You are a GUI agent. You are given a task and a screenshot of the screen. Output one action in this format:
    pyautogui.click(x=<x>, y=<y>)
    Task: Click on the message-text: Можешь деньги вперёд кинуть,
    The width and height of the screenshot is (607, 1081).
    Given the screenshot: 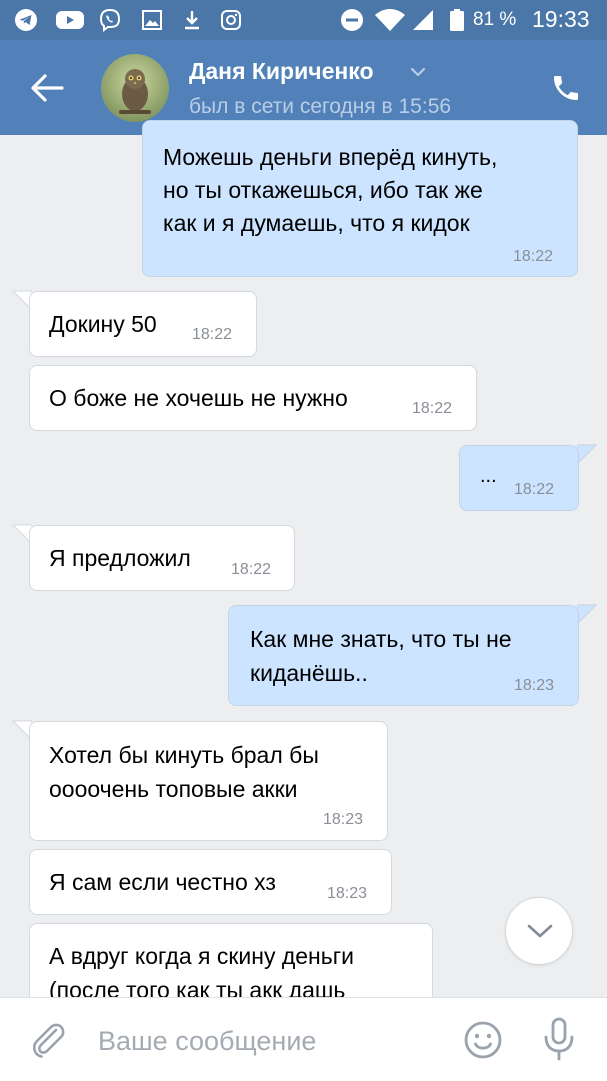 What is the action you would take?
    pyautogui.click(x=330, y=157)
    